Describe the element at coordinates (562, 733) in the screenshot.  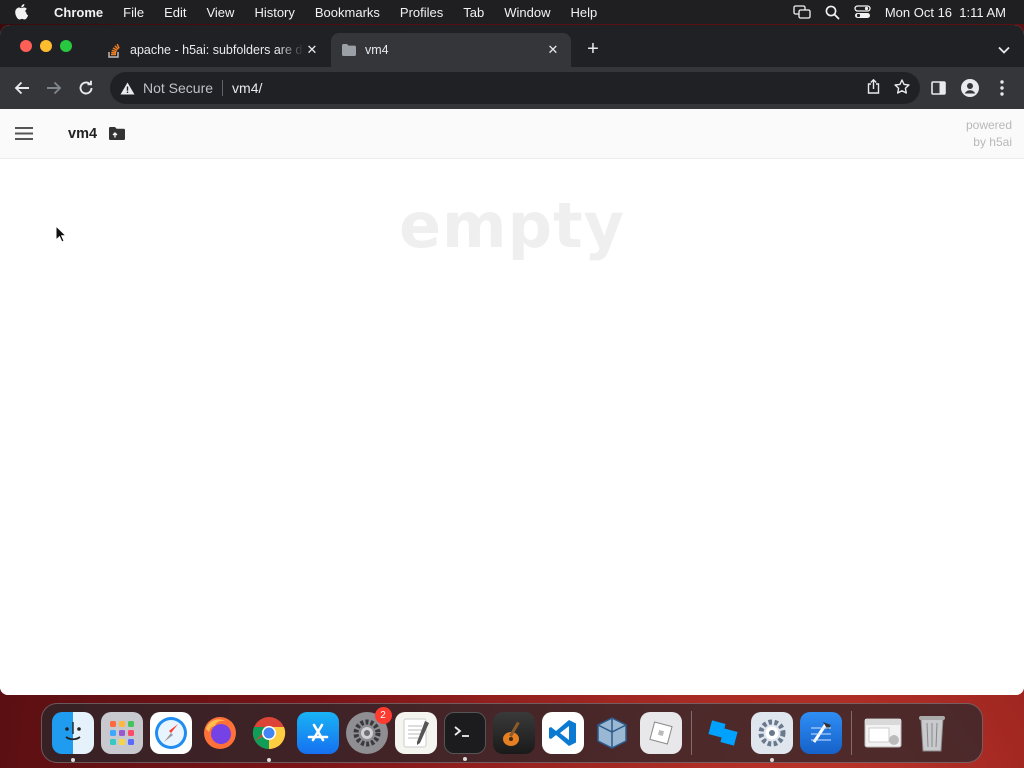
I see `vscode-icon` at that location.